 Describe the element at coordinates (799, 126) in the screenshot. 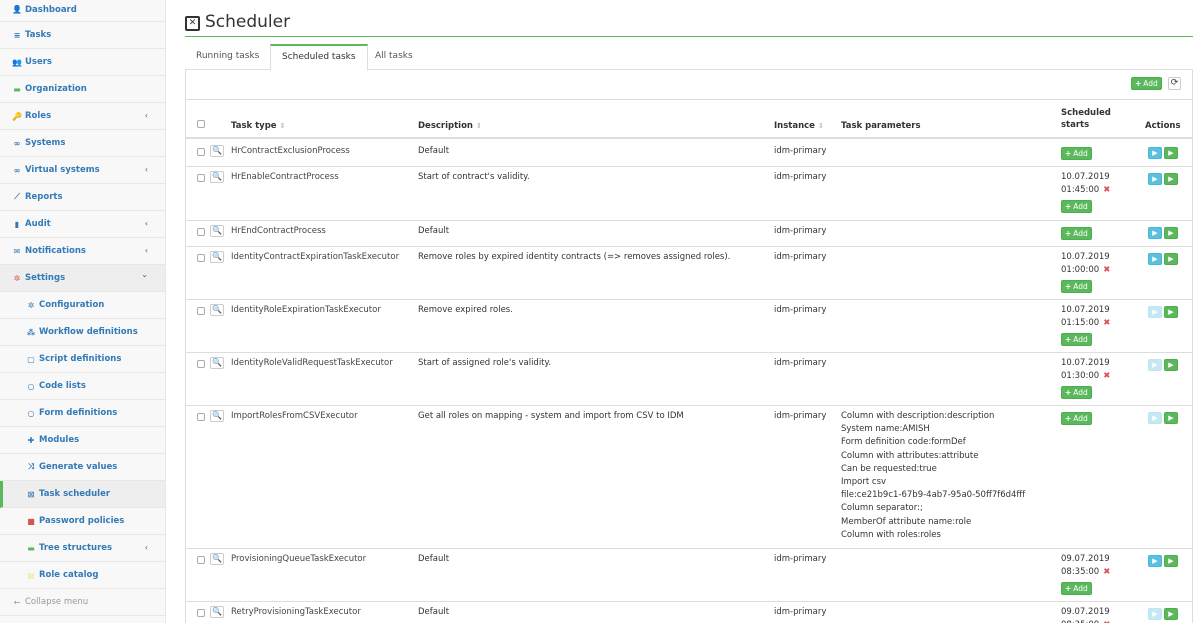

I see `column-header-instance: Instance ⇕` at that location.